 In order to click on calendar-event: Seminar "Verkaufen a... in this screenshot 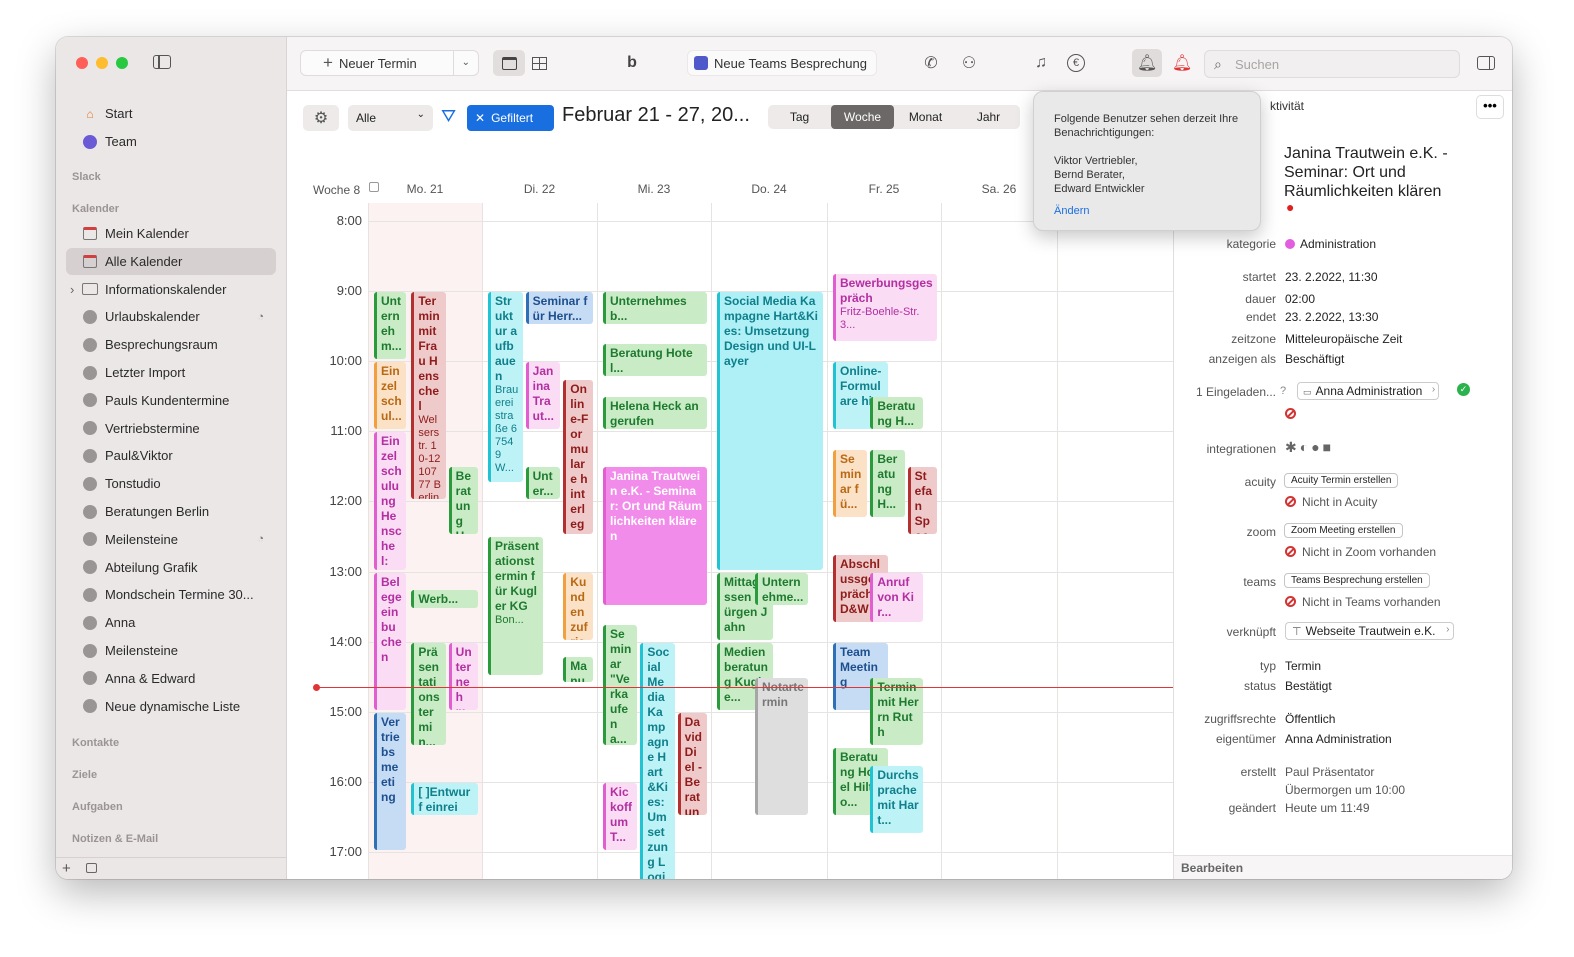, I will do `click(620, 685)`.